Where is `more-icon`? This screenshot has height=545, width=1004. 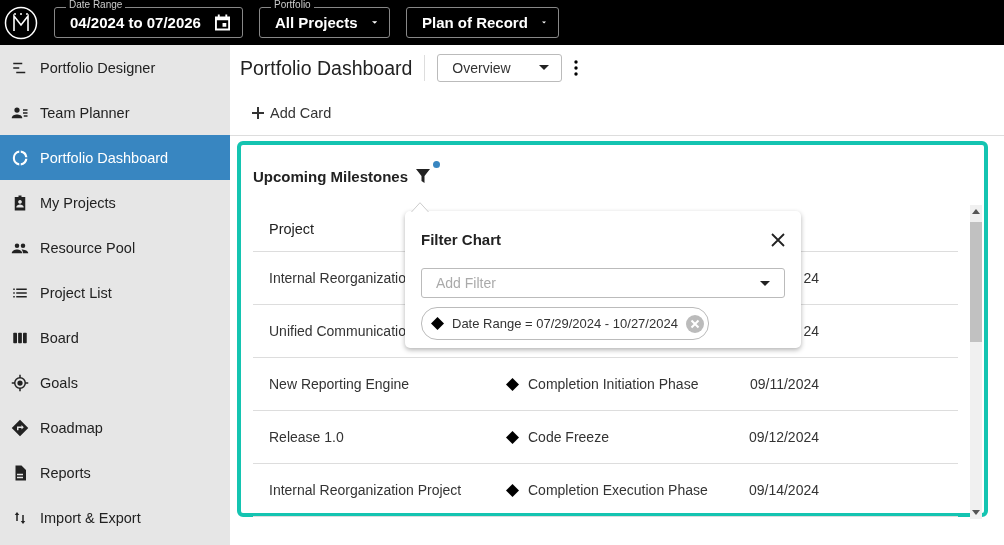 more-icon is located at coordinates (576, 67).